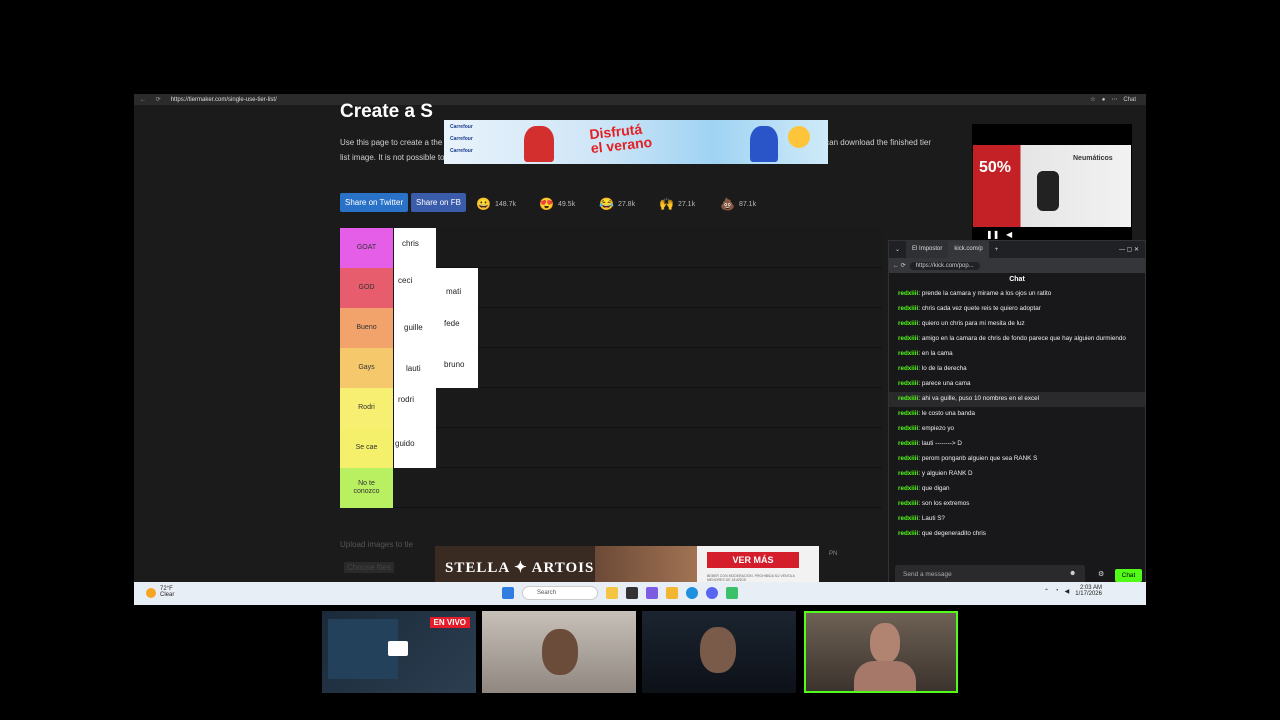 Image resolution: width=1280 pixels, height=720 pixels. I want to click on chat-message: redxiiii: en la cama, so click(1017, 354).